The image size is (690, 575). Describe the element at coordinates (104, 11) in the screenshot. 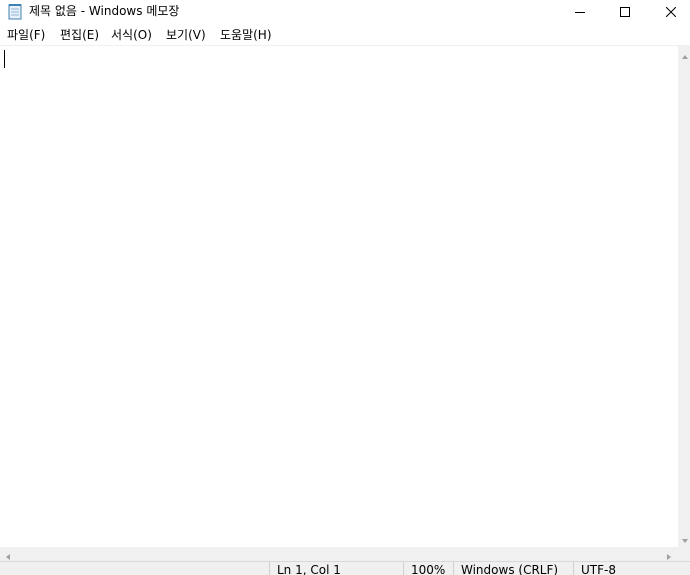

I see `window-title: 제목 없음 - Windows 메모장` at that location.